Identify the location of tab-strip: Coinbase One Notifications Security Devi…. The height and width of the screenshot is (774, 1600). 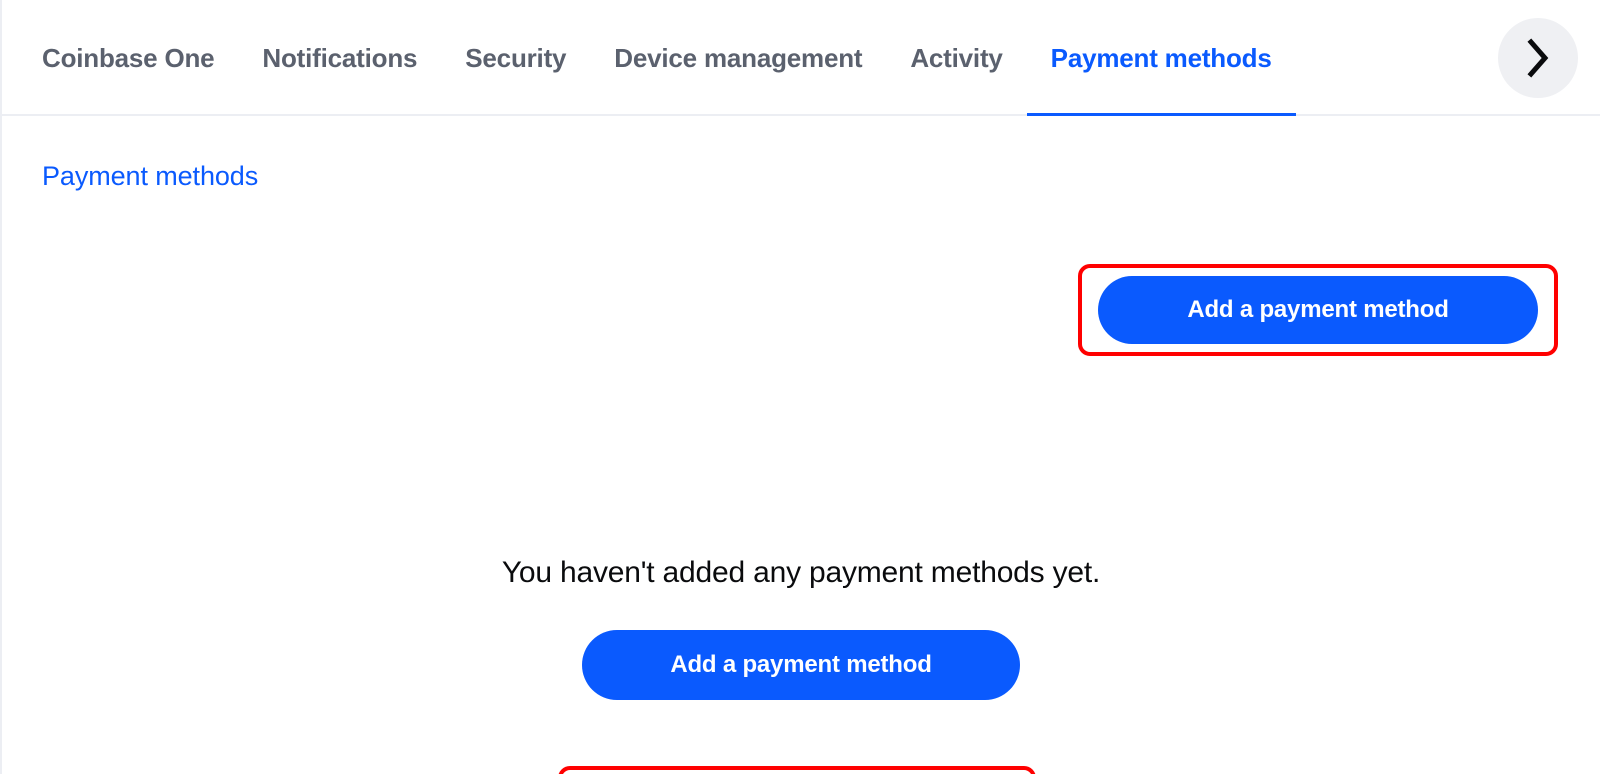
(801, 58).